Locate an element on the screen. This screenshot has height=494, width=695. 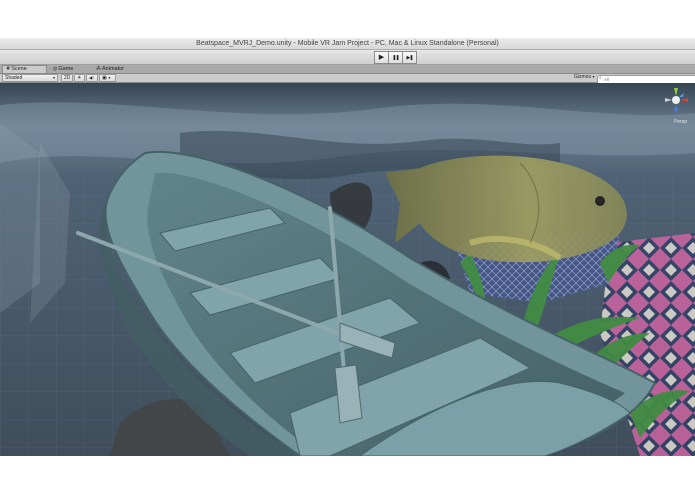
2d-toggle: 2D is located at coordinates (67, 78).